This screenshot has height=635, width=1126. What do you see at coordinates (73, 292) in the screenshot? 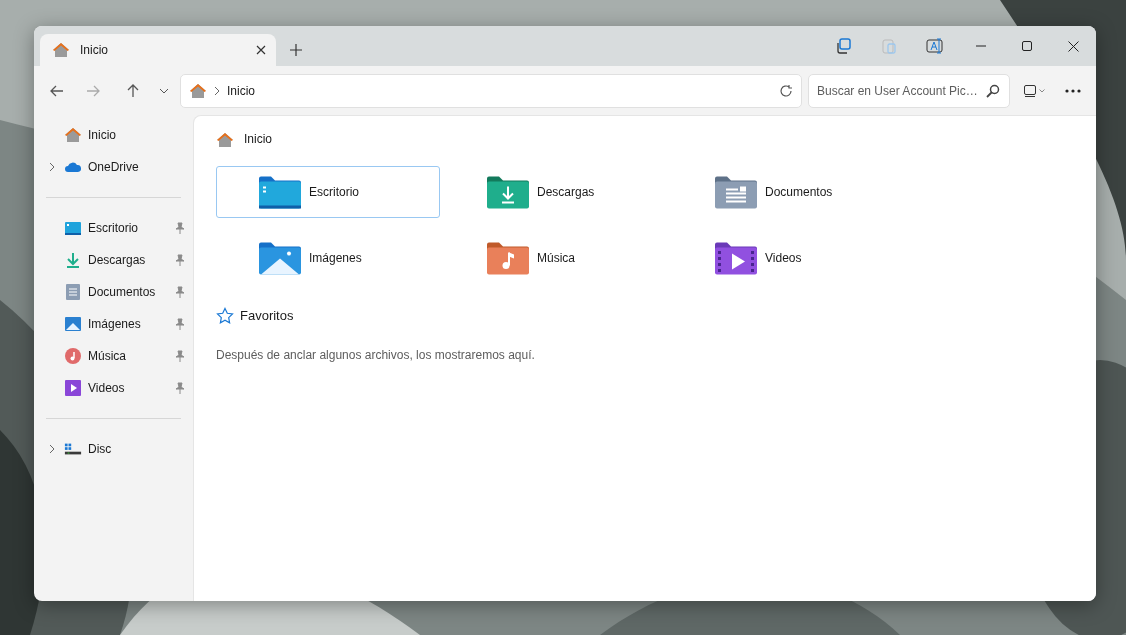
I see `document-icon` at bounding box center [73, 292].